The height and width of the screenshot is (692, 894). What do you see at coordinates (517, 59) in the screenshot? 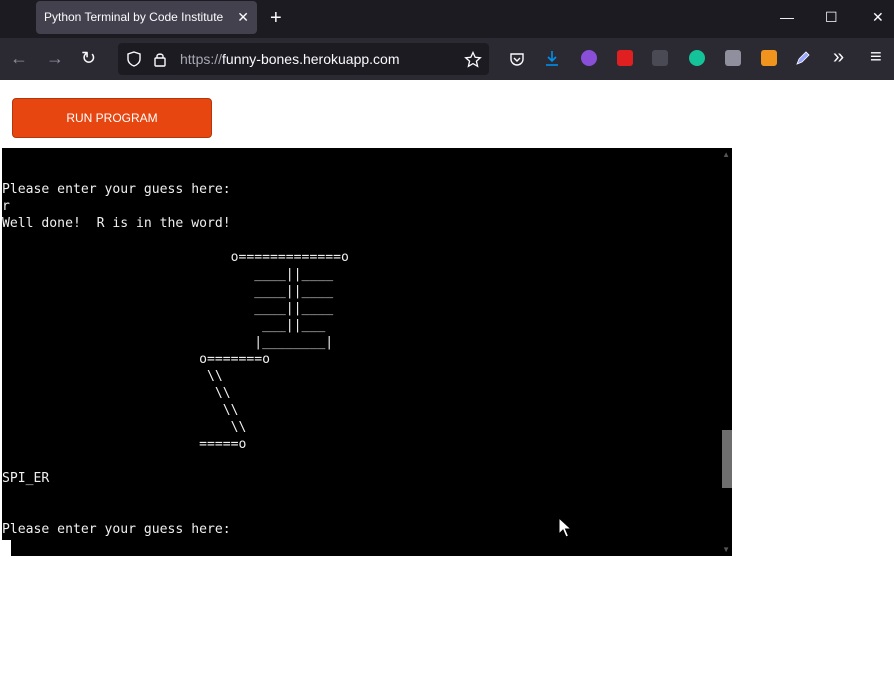
I see `pocket-icon` at bounding box center [517, 59].